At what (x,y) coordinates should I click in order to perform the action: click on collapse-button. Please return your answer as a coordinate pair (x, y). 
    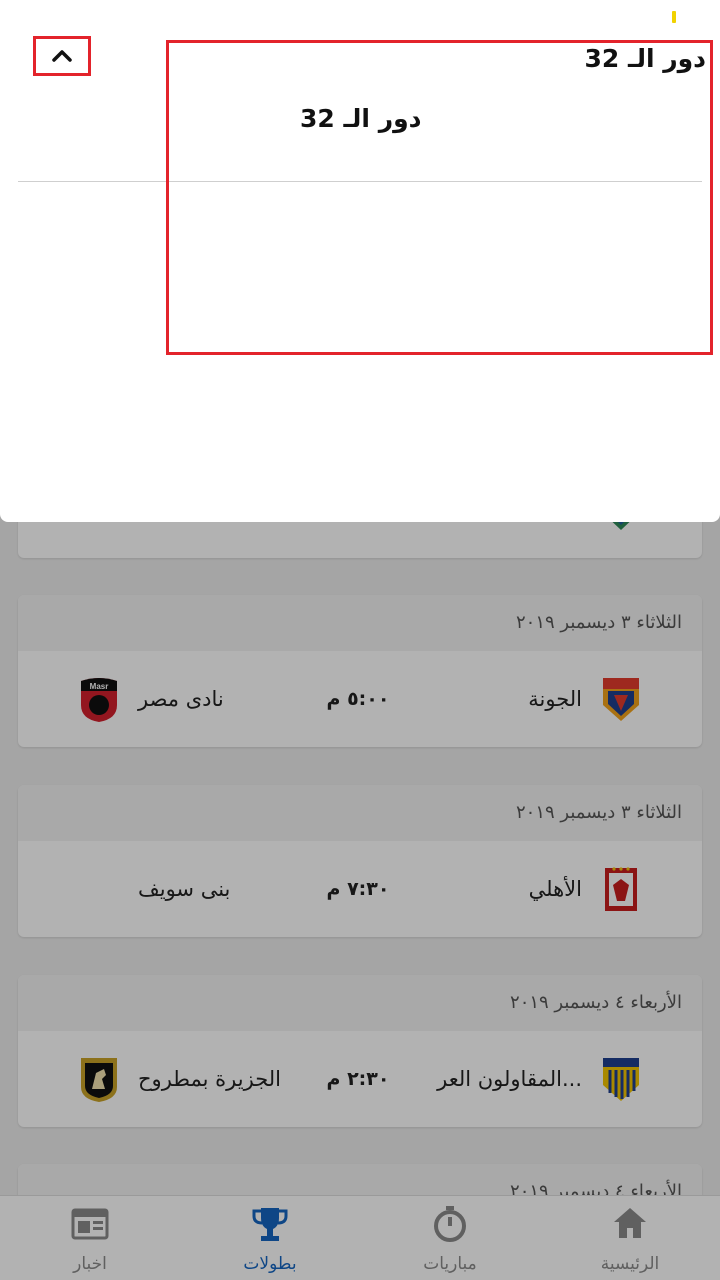
    Looking at the image, I should click on (62, 56).